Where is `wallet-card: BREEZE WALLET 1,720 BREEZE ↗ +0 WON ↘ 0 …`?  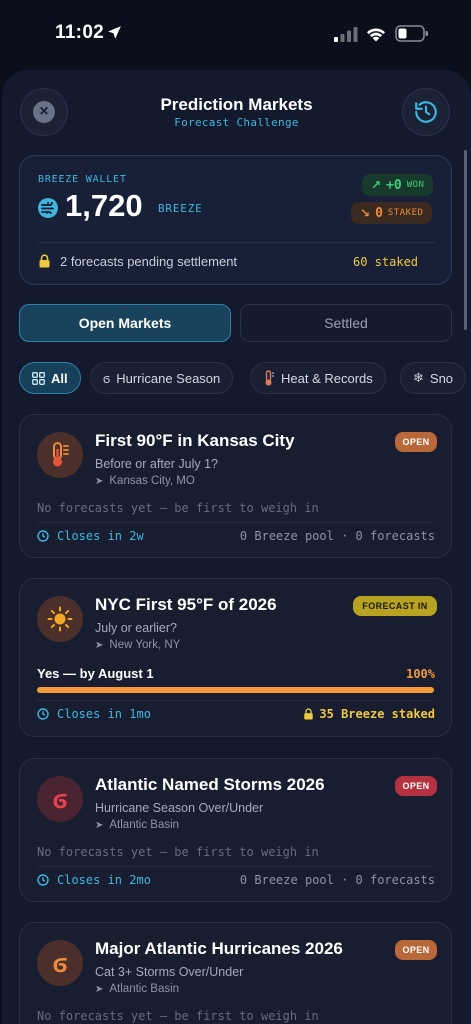
wallet-card: BREEZE WALLET 1,720 BREEZE ↗ +0 WON ↘ 0 … is located at coordinates (235, 220).